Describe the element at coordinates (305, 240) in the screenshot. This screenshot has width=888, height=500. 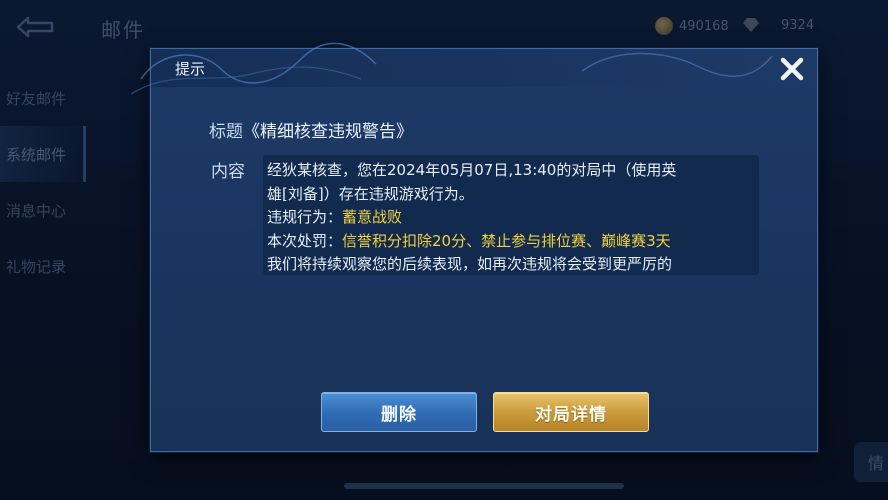
I see `penalty-label: 本次处罚：` at that location.